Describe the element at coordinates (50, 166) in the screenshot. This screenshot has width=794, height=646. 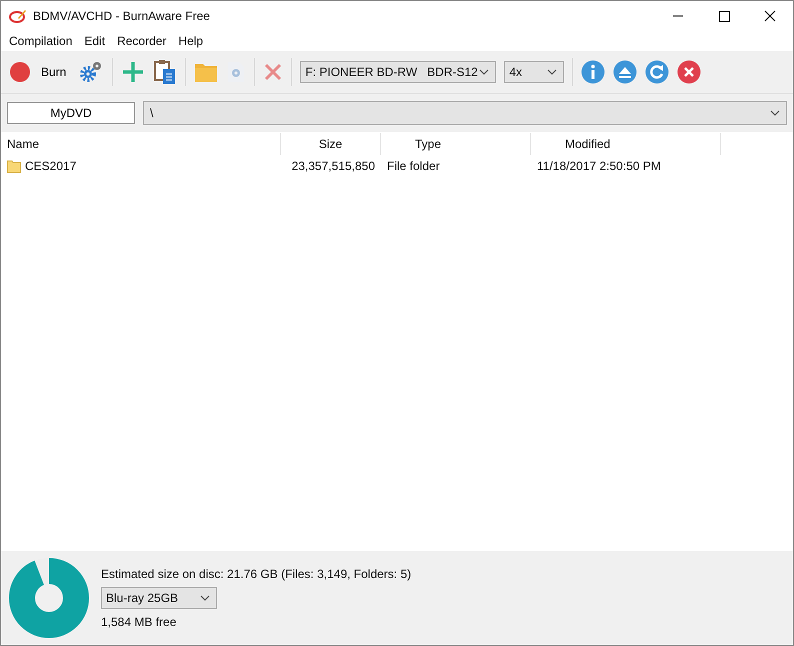
I see `table-cell: CES2017` at that location.